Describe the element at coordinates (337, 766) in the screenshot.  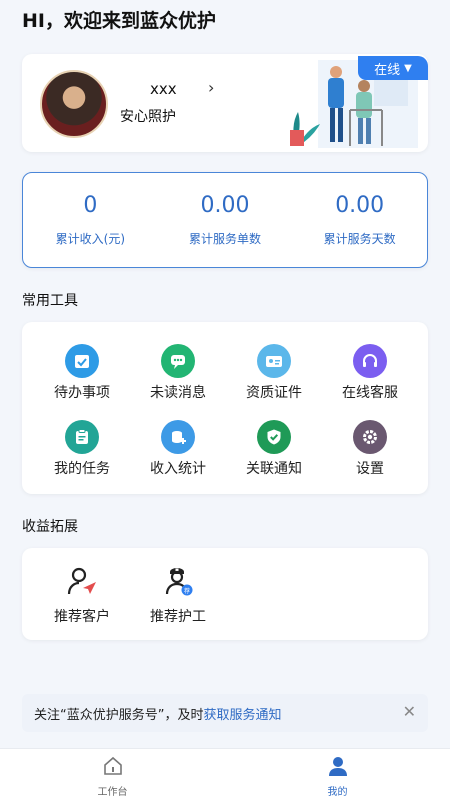
I see `user-icon` at that location.